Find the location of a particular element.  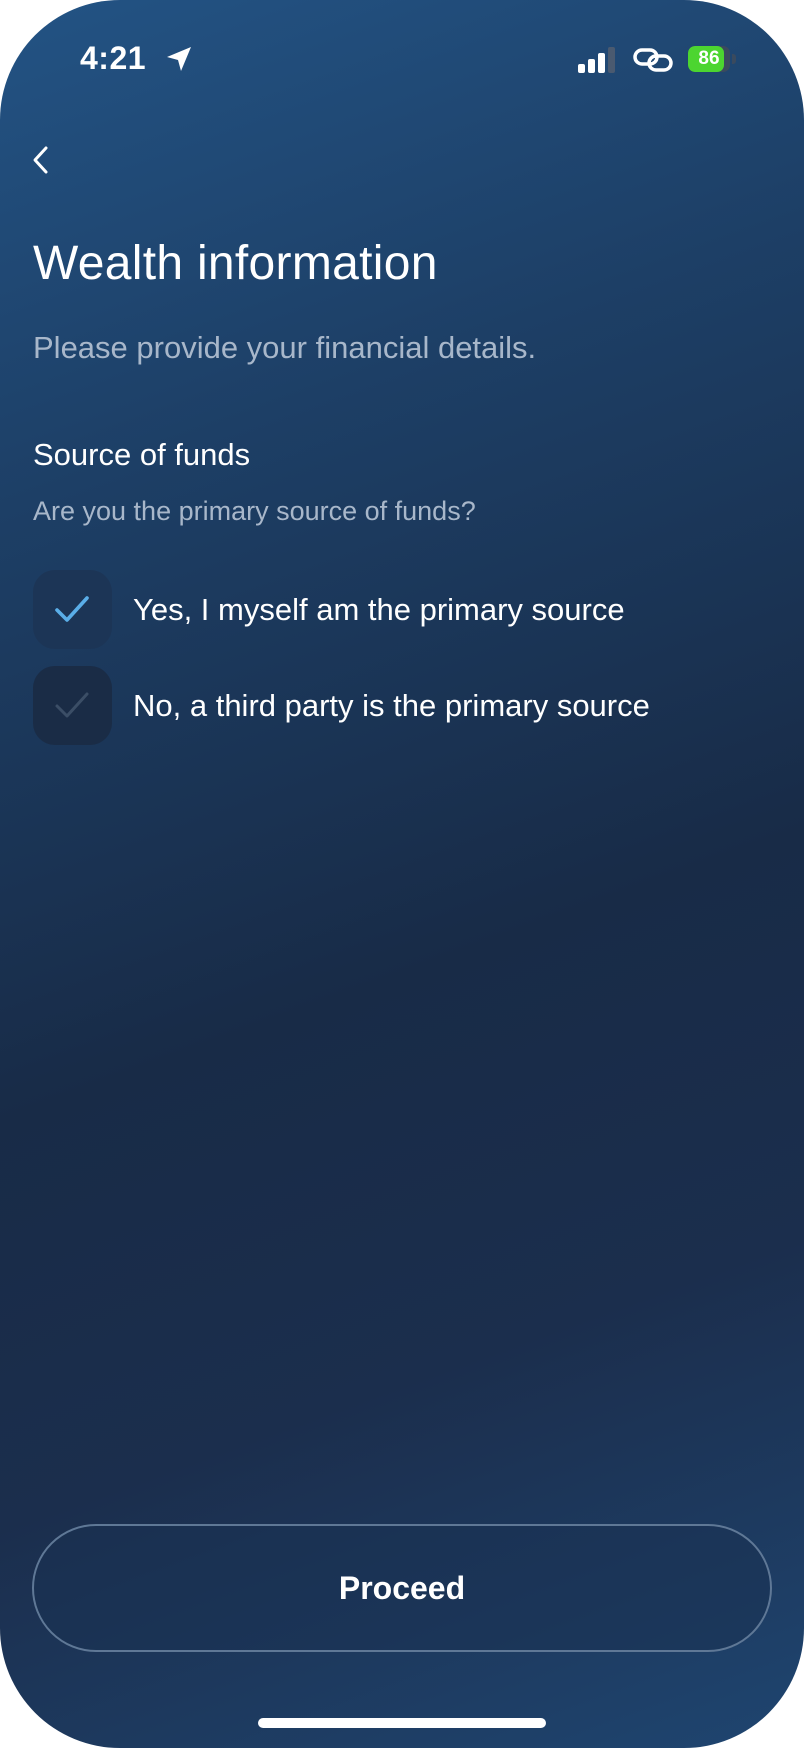

option-label: Yes, I myself am the primary source is located at coordinates (379, 609).